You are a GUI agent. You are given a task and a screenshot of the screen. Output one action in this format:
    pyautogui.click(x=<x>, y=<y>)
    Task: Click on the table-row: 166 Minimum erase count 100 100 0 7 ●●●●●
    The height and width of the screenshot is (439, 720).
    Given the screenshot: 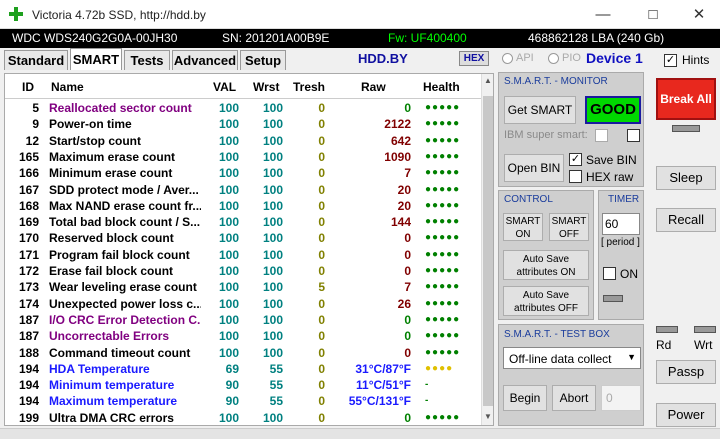 What is the action you would take?
    pyautogui.click(x=243, y=173)
    